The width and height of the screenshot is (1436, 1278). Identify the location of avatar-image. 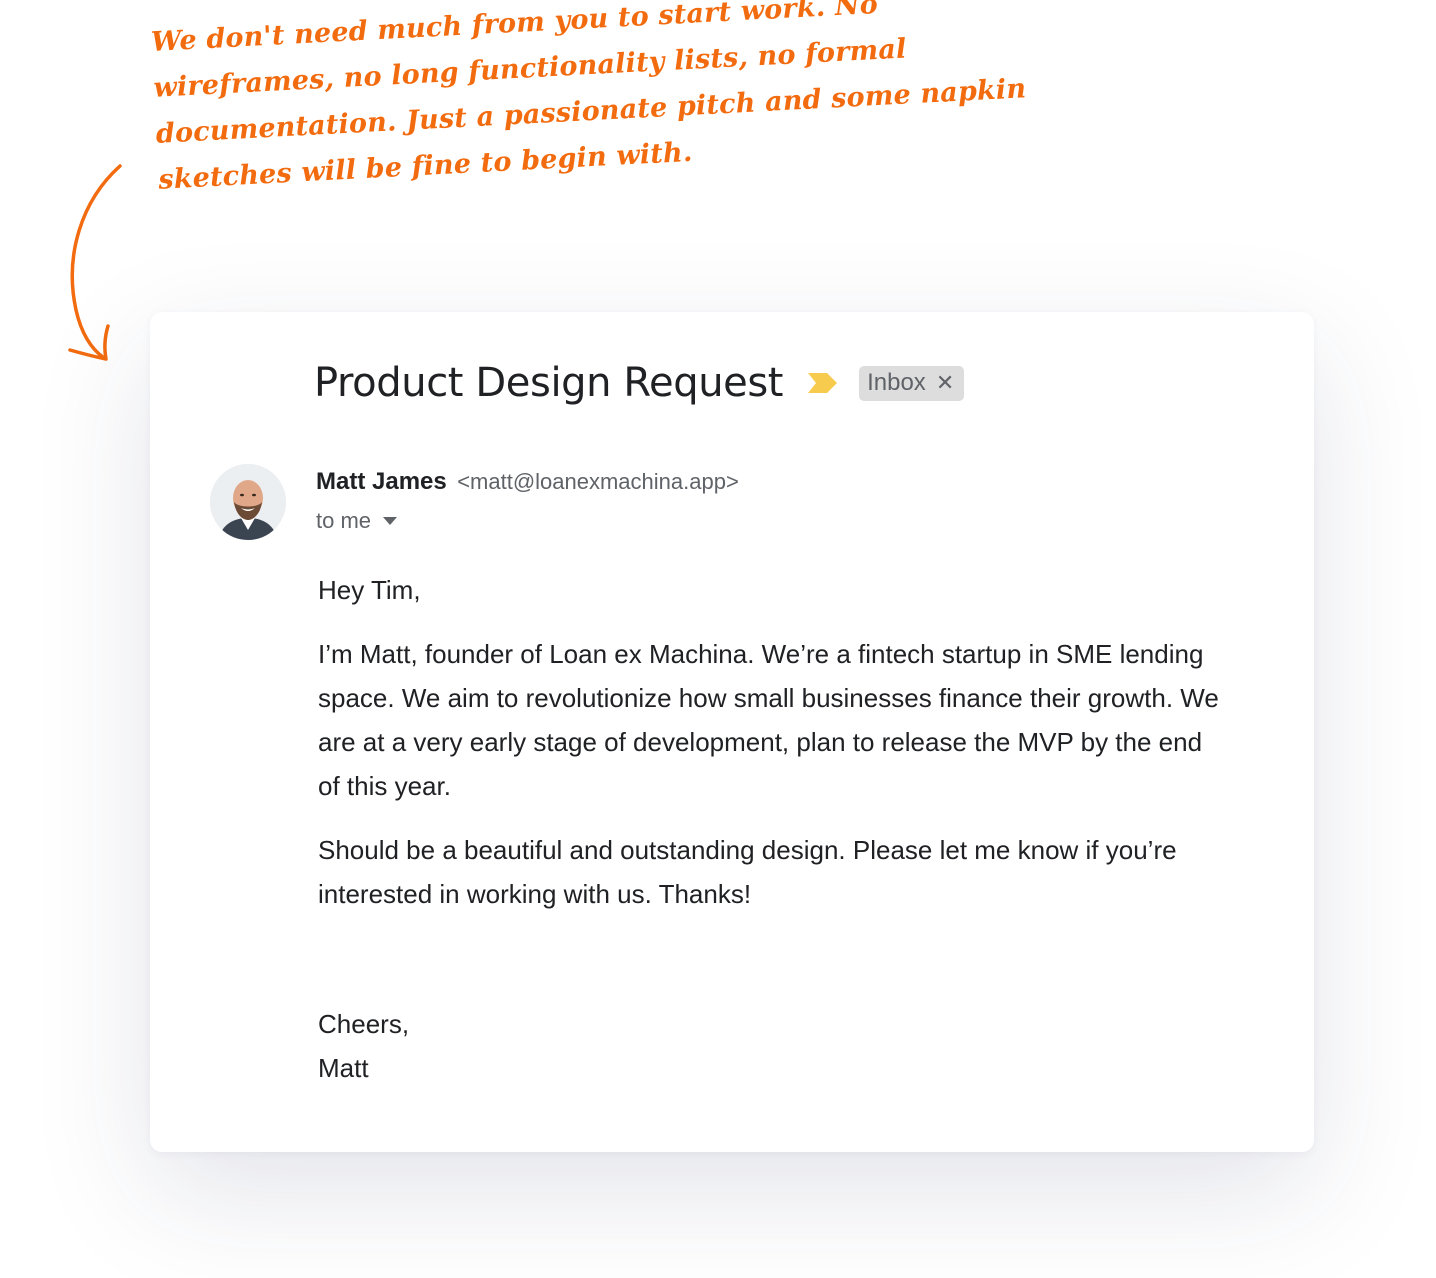
(248, 502).